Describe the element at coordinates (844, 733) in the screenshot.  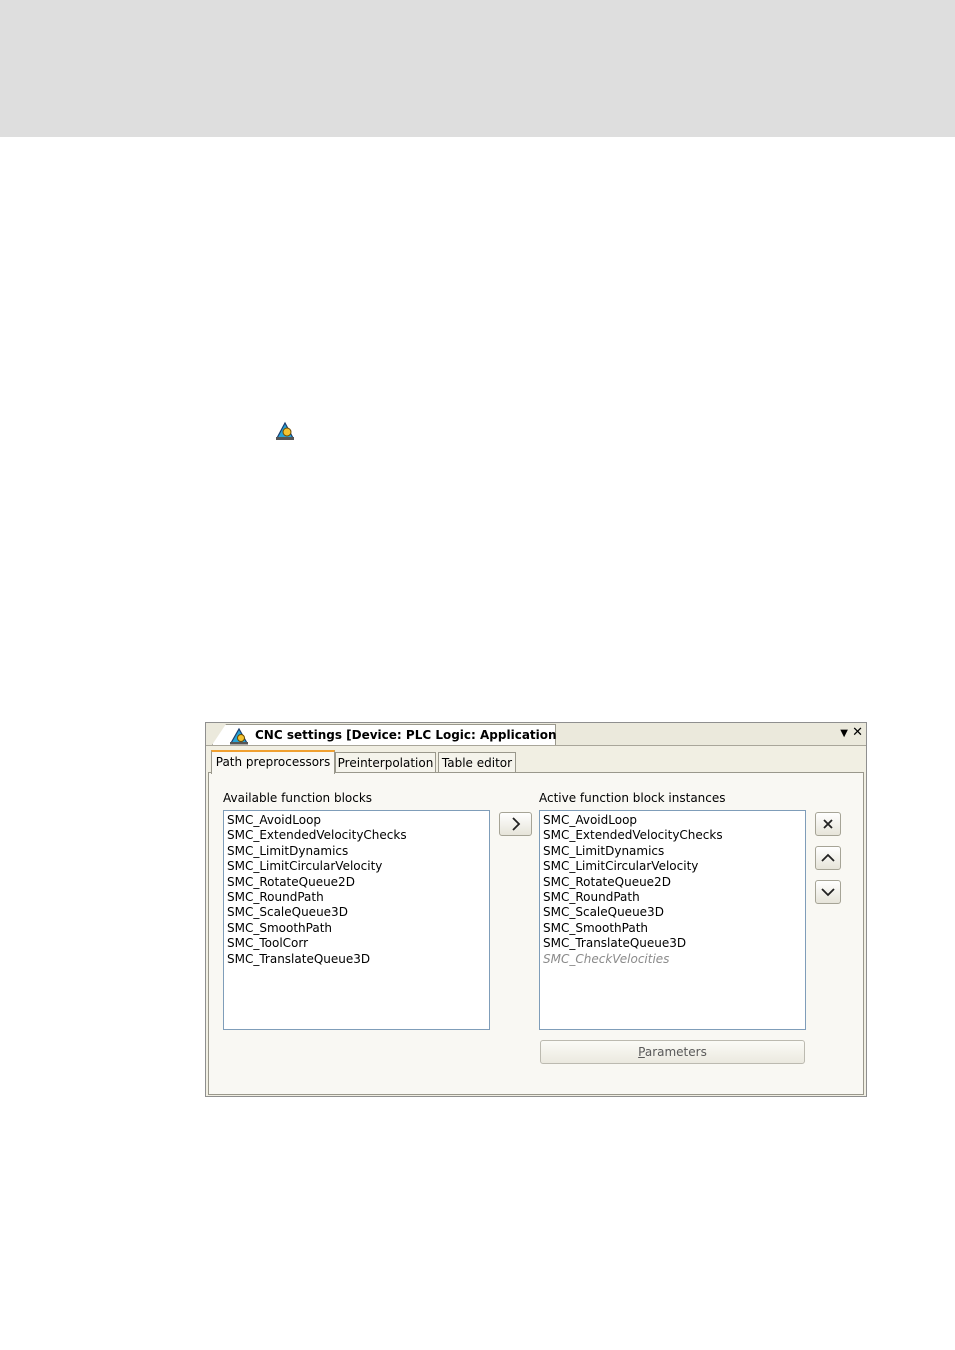
I see `dropdown-icon: ▼` at that location.